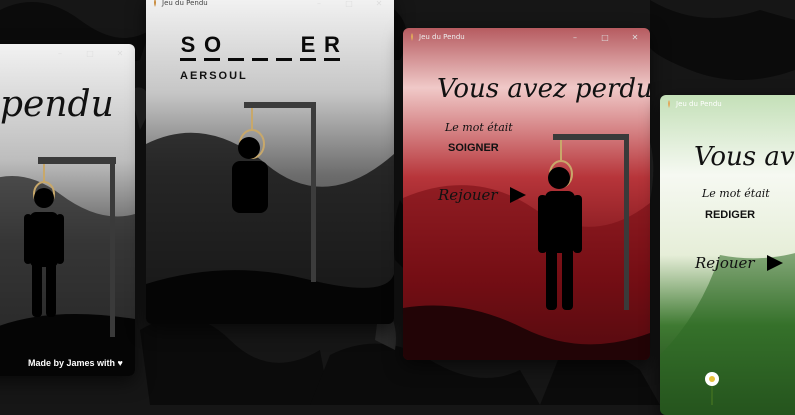 This screenshot has width=795, height=415. I want to click on word-slots: S O E R, so click(260, 46).